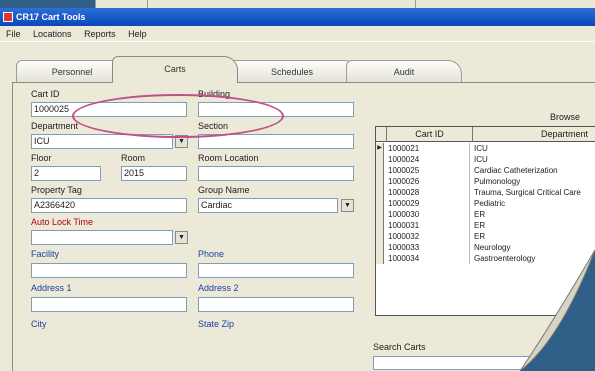 Image resolution: width=595 pixels, height=371 pixels. What do you see at coordinates (51, 288) in the screenshot?
I see `address1-label: Address 1` at bounding box center [51, 288].